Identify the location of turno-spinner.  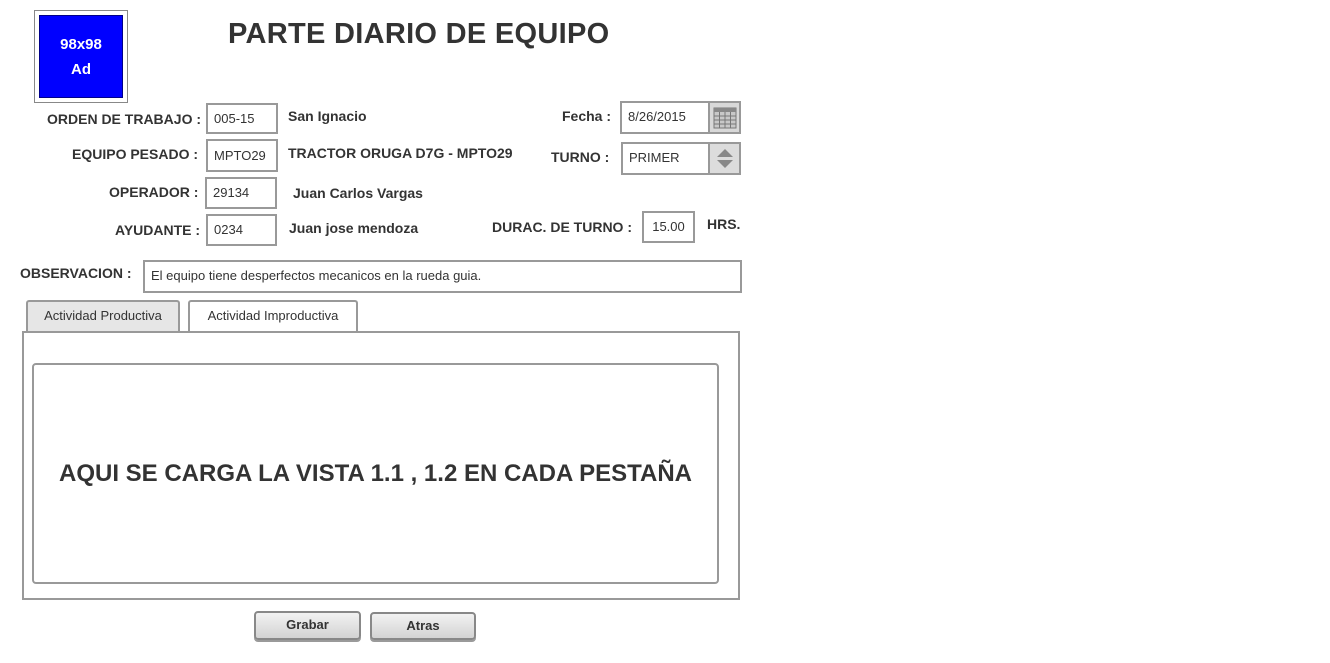
(723, 158).